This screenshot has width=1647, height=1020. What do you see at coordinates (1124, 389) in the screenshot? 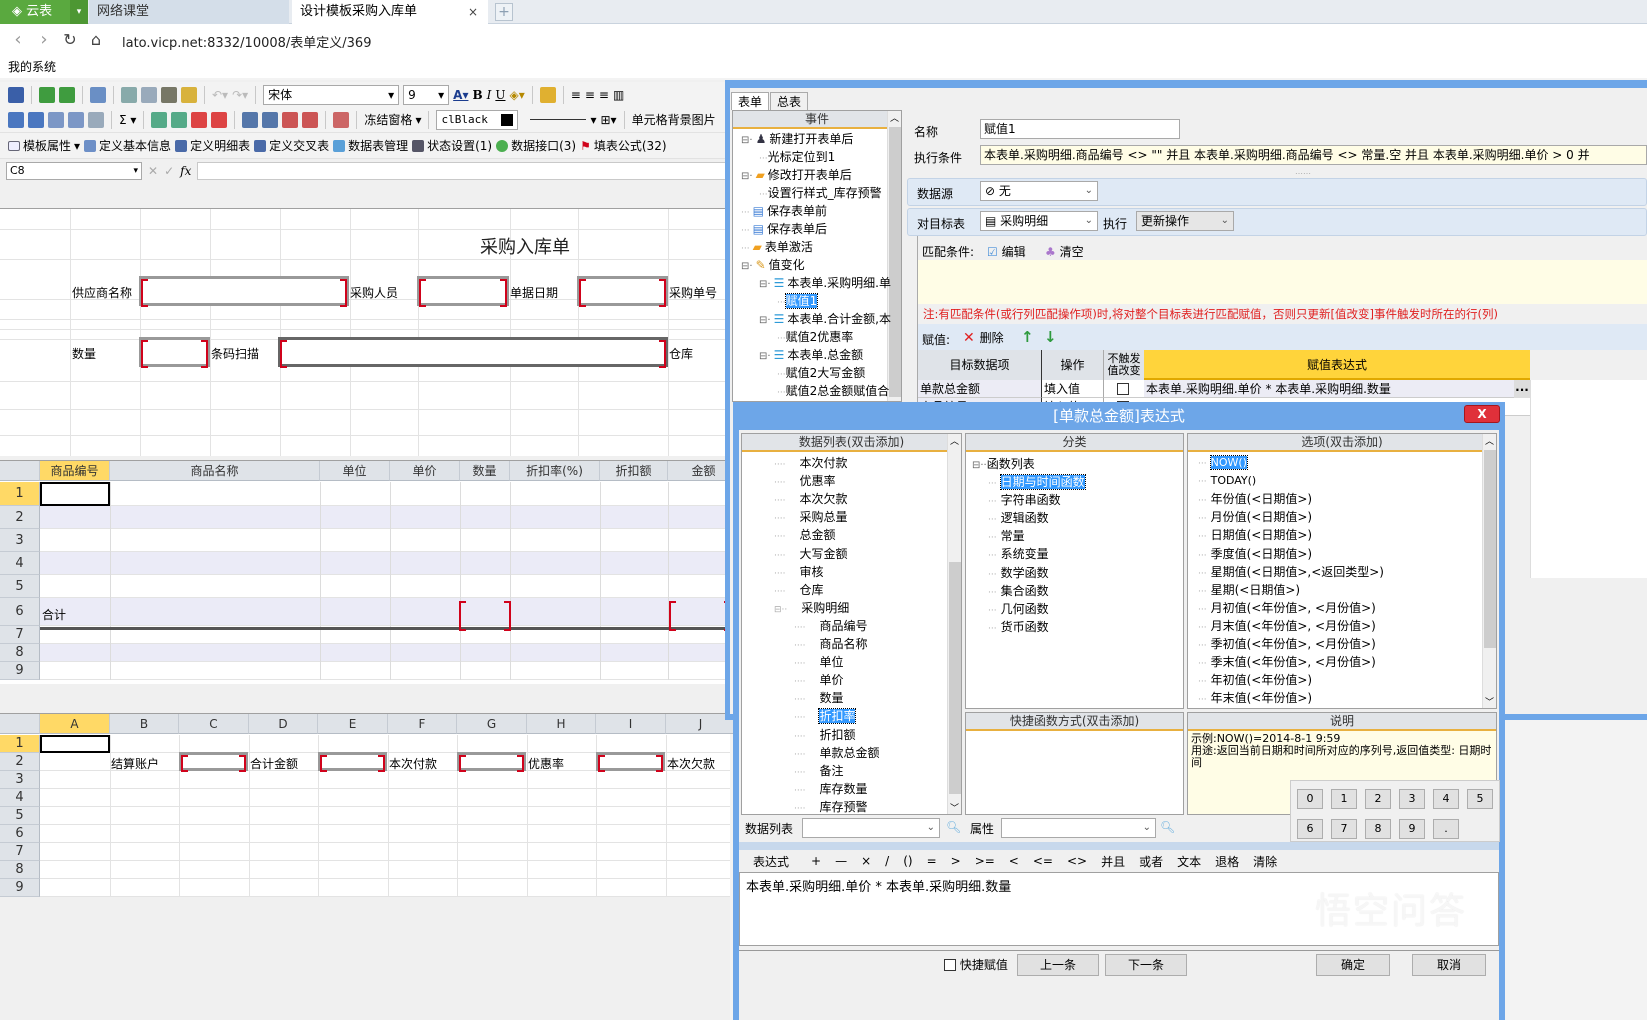
I see `no-trigger-checkbox` at bounding box center [1124, 389].